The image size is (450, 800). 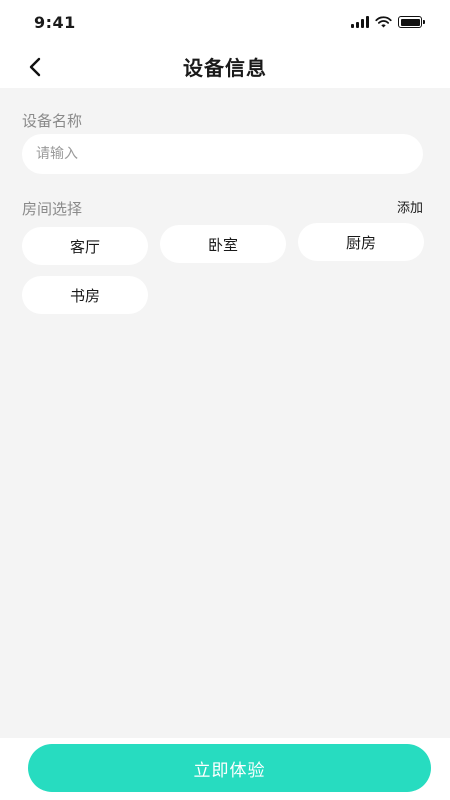 What do you see at coordinates (383, 22) in the screenshot?
I see `wifi-icon` at bounding box center [383, 22].